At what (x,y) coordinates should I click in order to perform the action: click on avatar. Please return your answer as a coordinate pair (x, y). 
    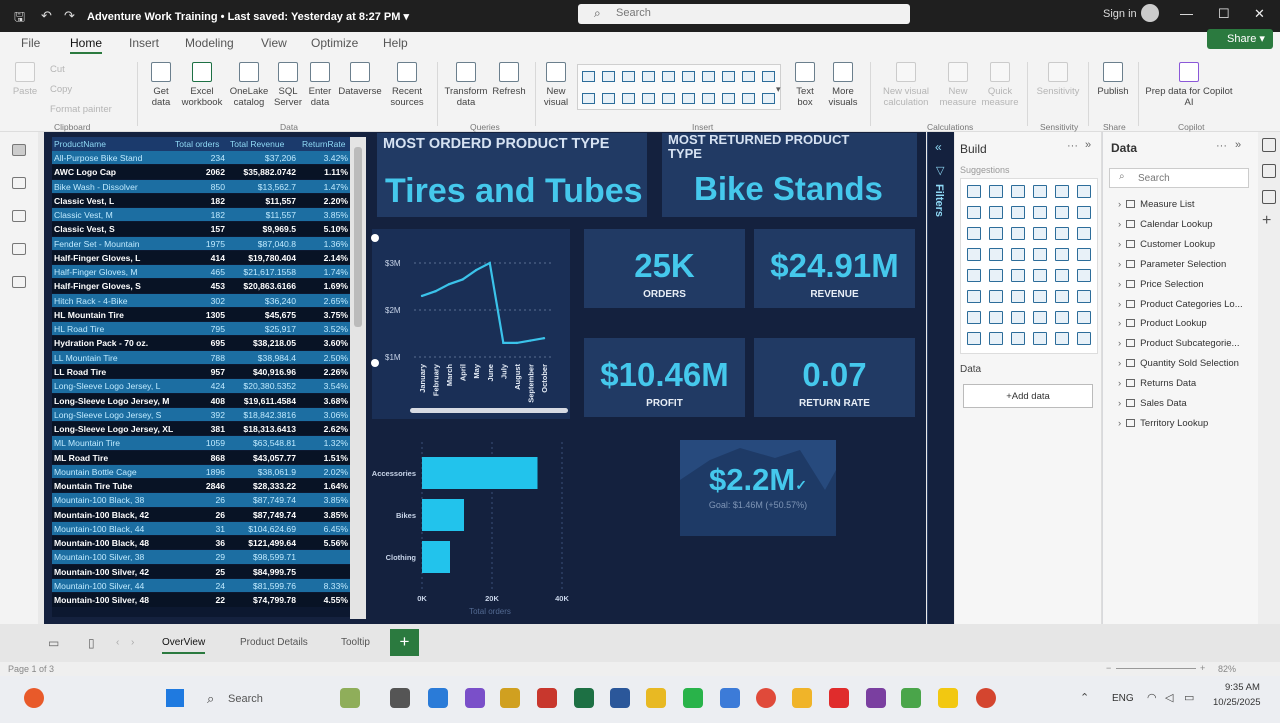
    Looking at the image, I should click on (1150, 13).